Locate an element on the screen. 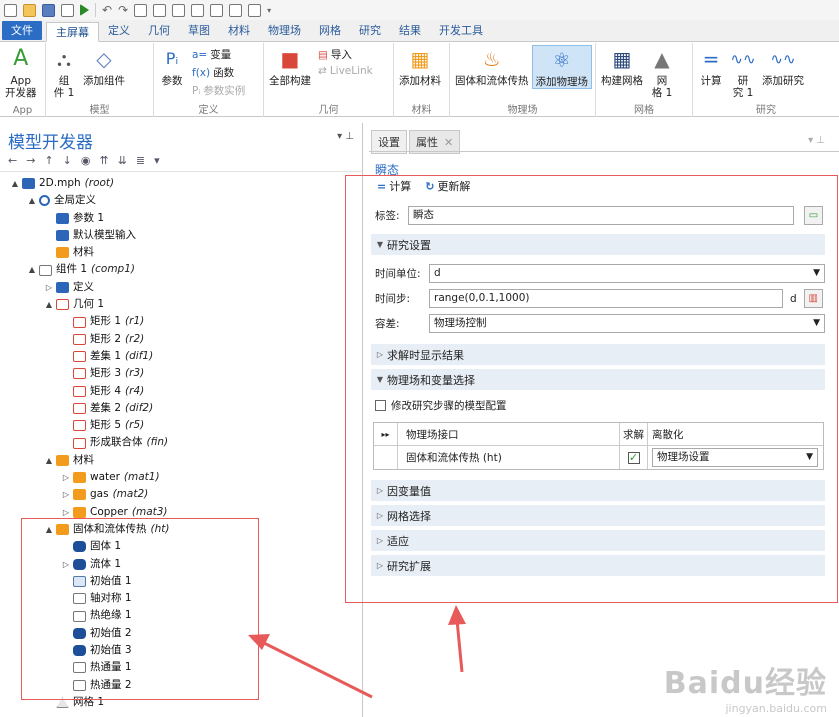 This screenshot has height=717, width=839. mesh1-button: ▲ 网 格 1 is located at coordinates (662, 72).